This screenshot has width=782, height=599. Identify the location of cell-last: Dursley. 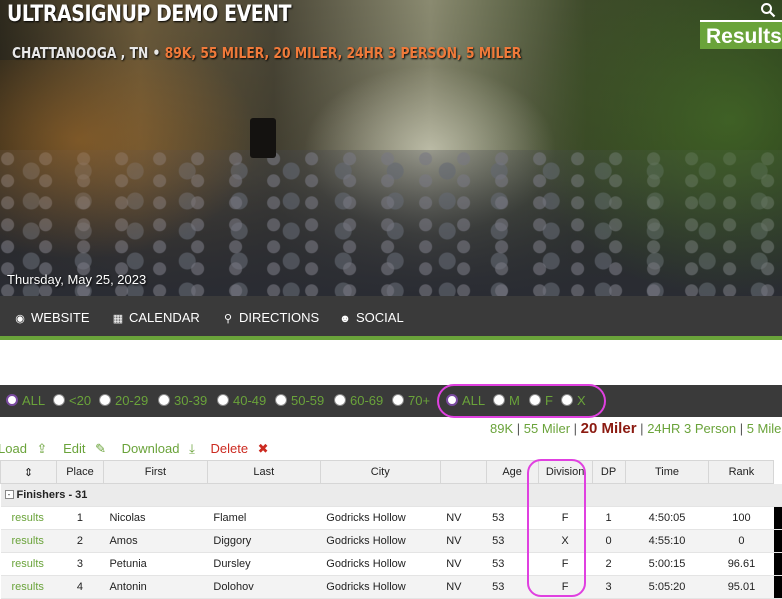
(264, 564).